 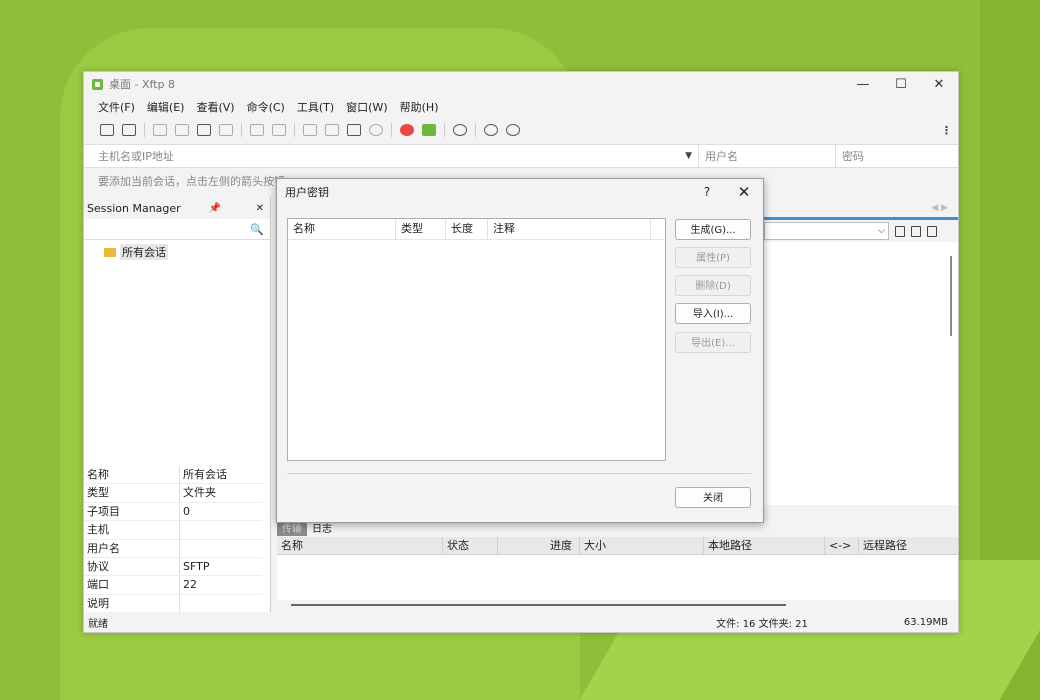 What do you see at coordinates (215, 107) in the screenshot?
I see `menu-view: 查看(V)` at bounding box center [215, 107].